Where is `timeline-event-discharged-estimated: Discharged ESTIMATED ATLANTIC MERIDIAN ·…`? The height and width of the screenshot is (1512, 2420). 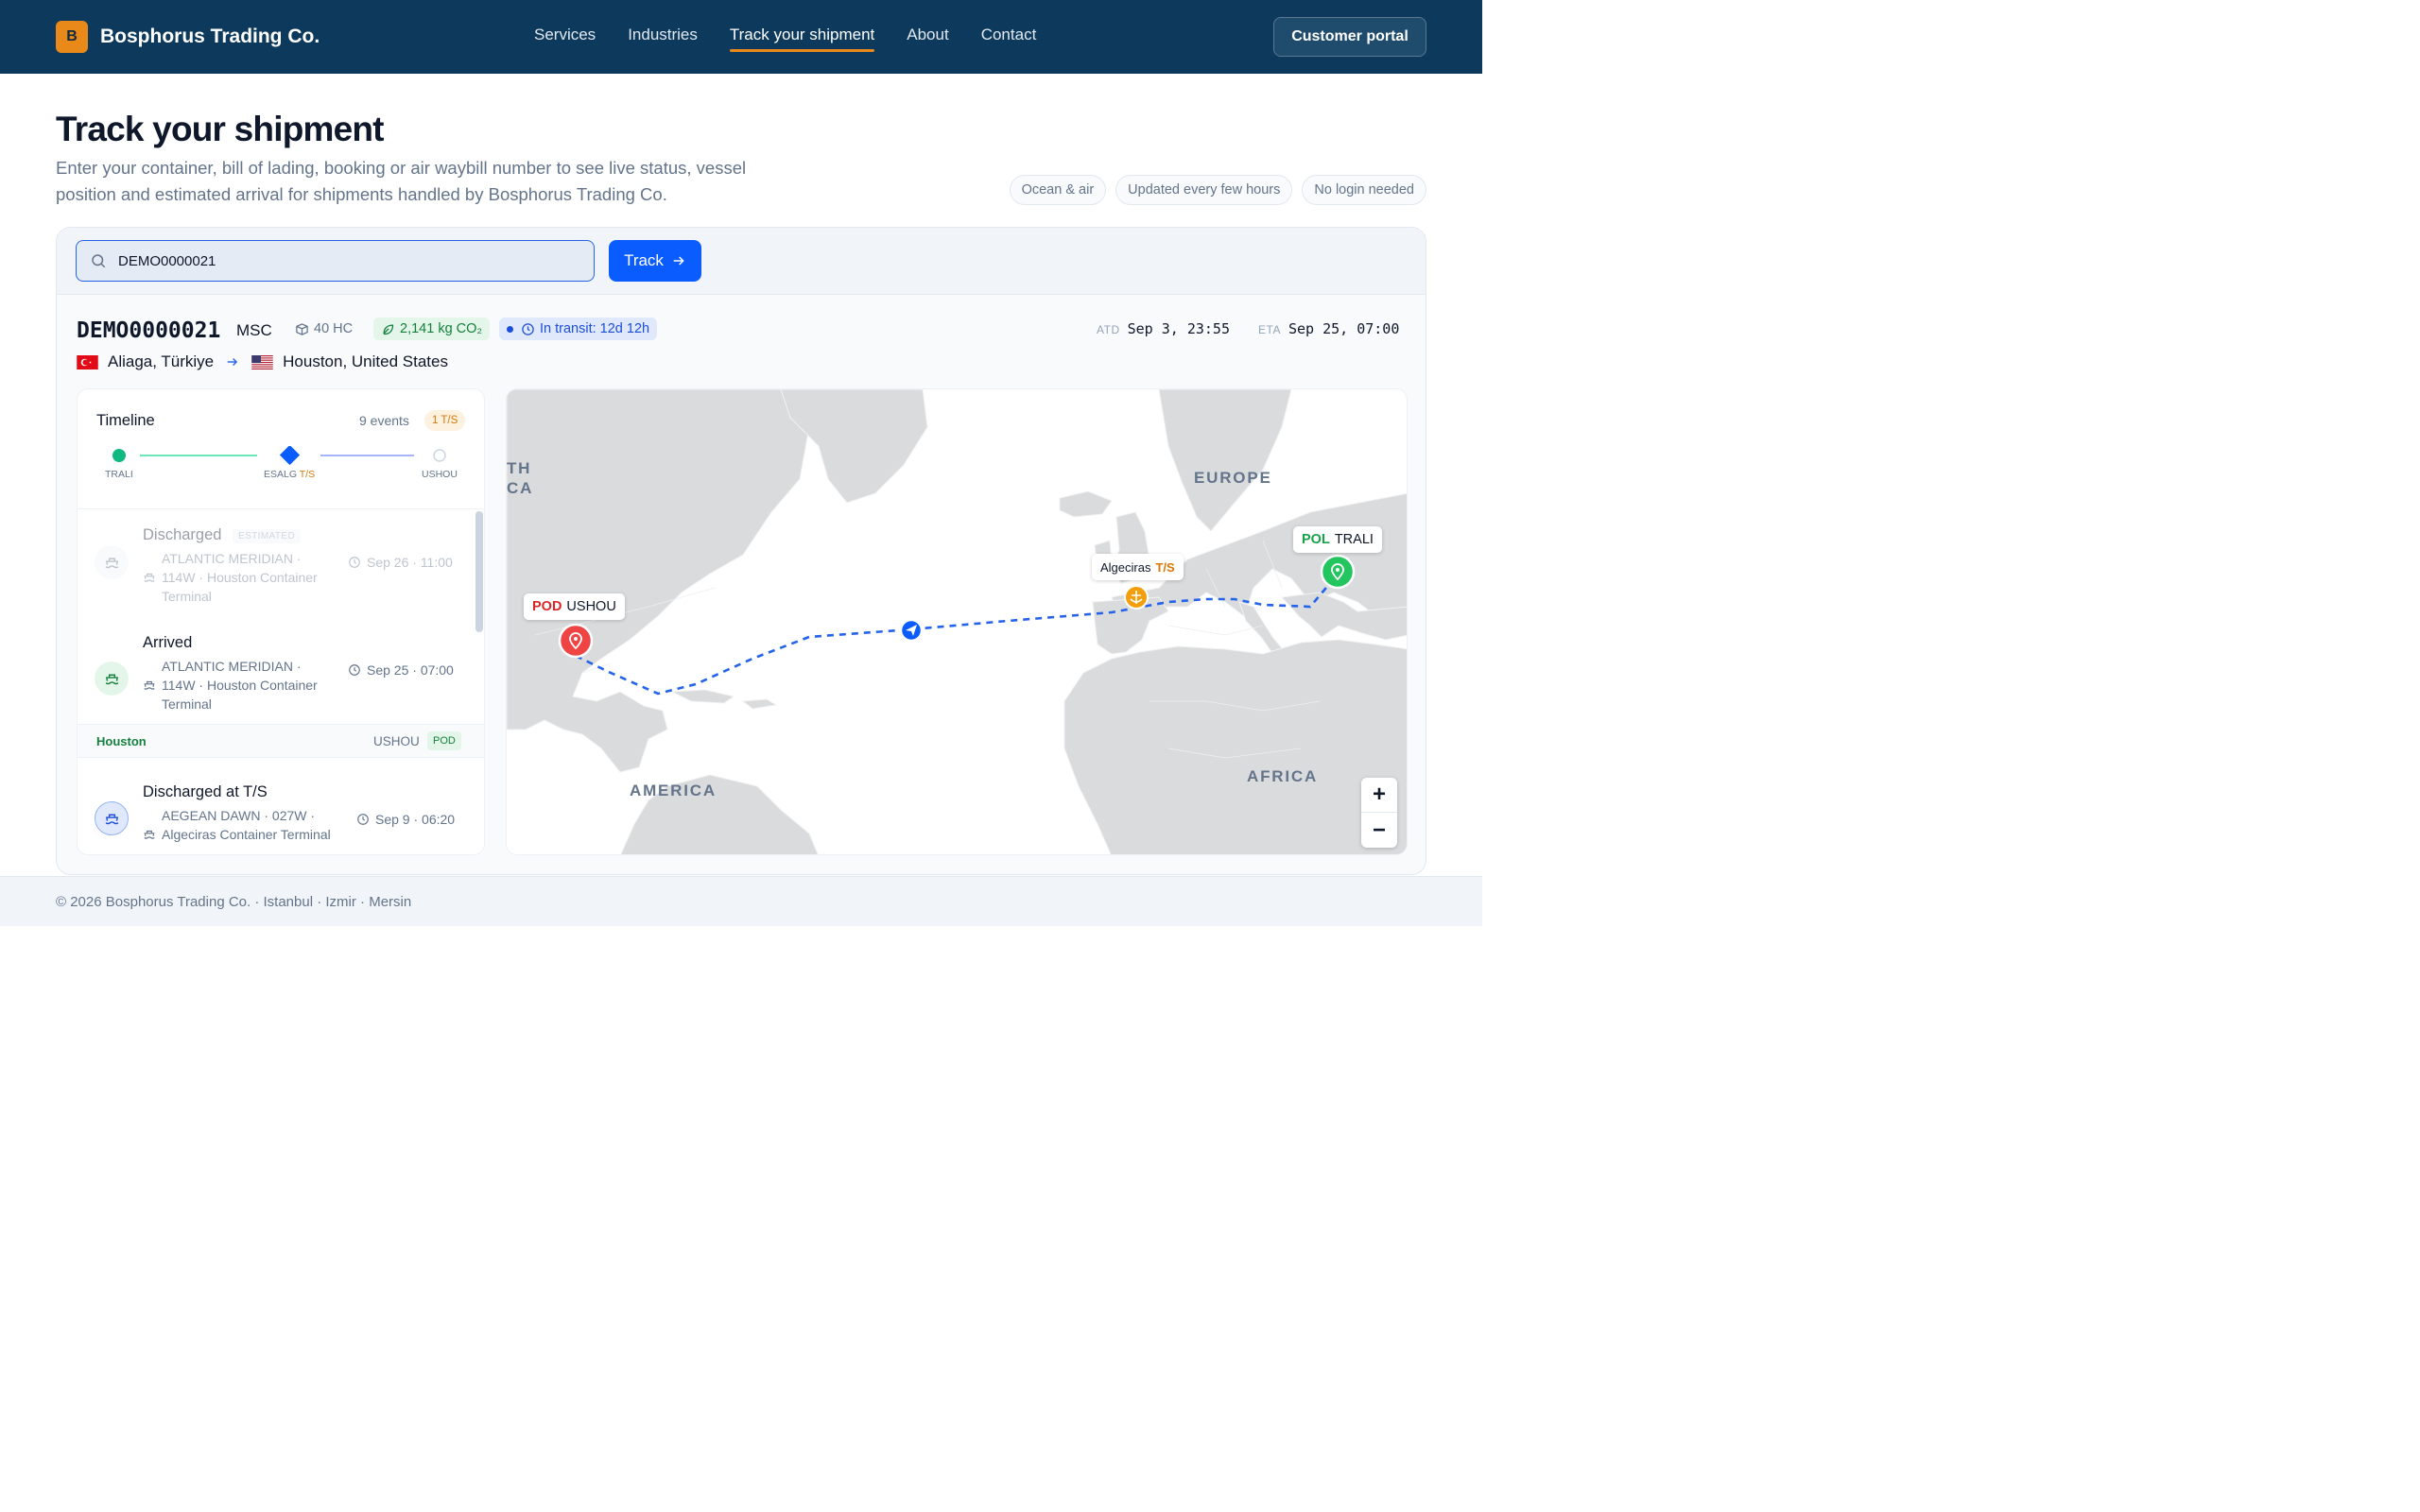 timeline-event-discharged-estimated: Discharged ESTIMATED ATLANTIC MERIDIAN ·… is located at coordinates (281, 564).